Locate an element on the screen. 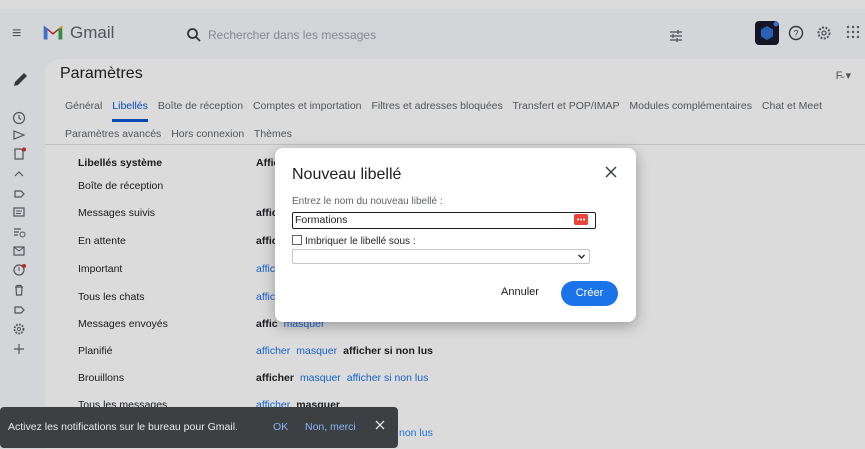 The width and height of the screenshot is (865, 449). parent-label-select is located at coordinates (441, 256).